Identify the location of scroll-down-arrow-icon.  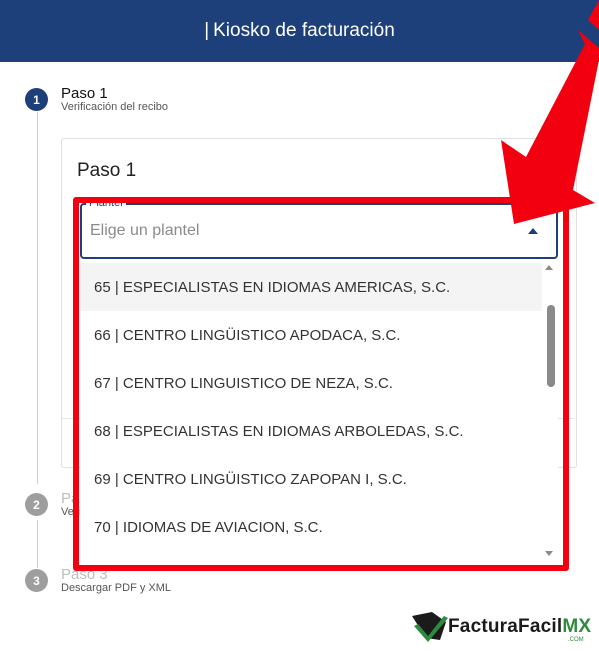
(549, 553).